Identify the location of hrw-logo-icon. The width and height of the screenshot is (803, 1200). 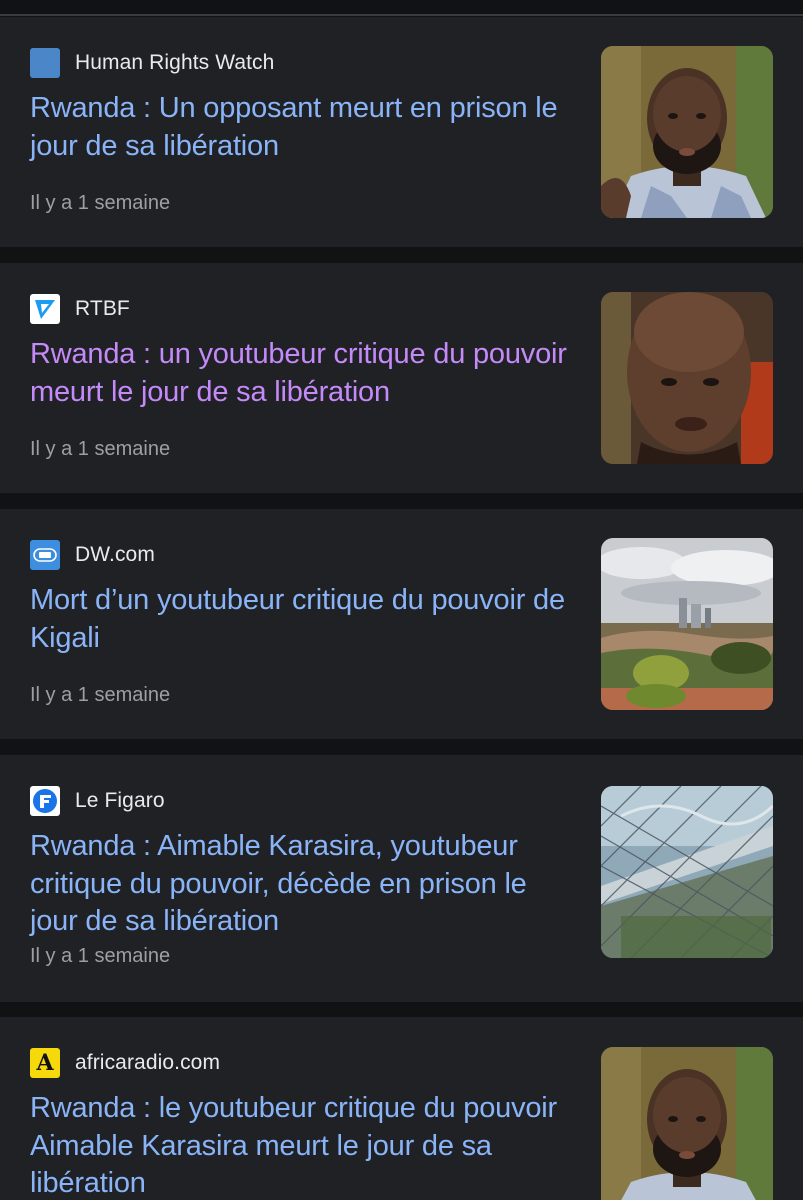
(45, 63).